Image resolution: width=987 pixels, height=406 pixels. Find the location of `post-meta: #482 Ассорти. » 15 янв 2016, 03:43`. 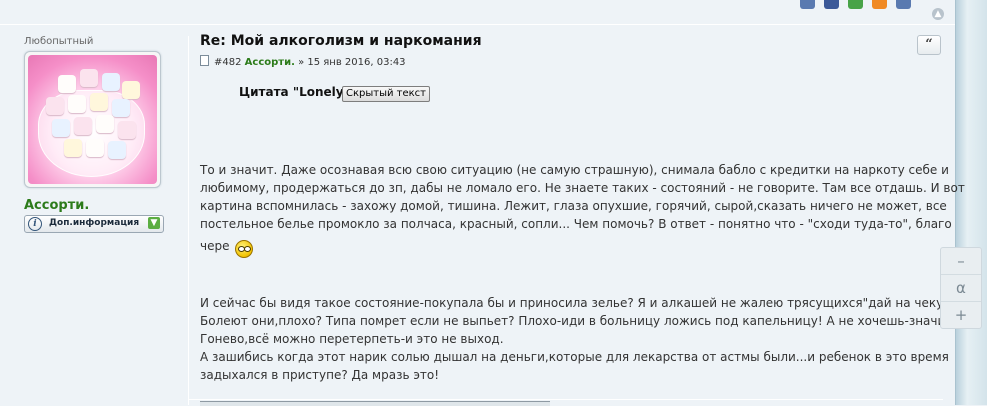

post-meta: #482 Ассорти. » 15 янв 2016, 03:43 is located at coordinates (303, 61).